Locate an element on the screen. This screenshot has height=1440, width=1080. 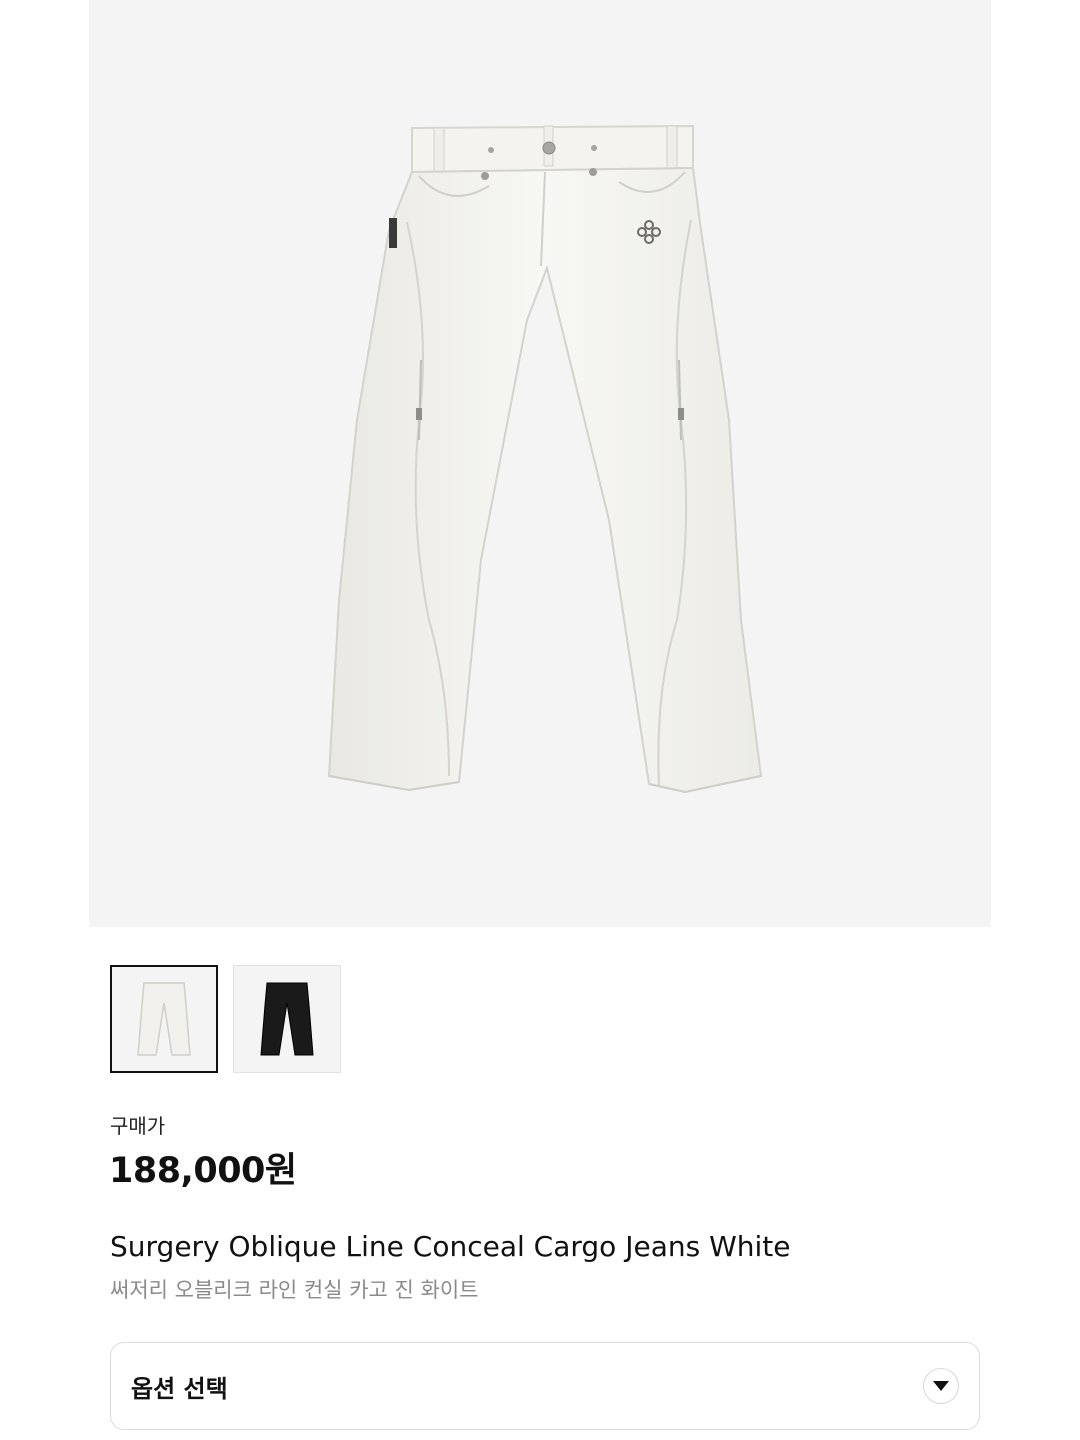
black-jeans-thumbnail-icon is located at coordinates (287, 1019).